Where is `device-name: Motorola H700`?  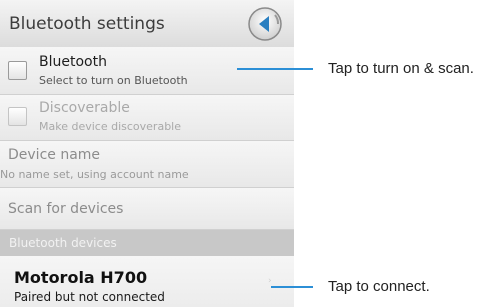 device-name: Motorola H700 is located at coordinates (81, 277).